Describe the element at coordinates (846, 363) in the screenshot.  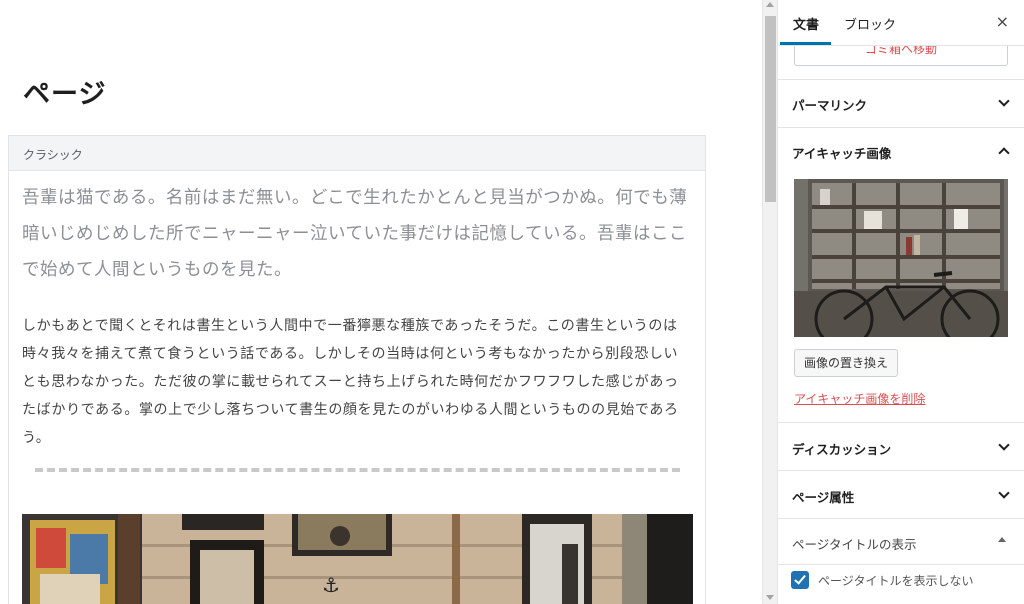
I see `replace-image-button: 画像の置き換え` at that location.